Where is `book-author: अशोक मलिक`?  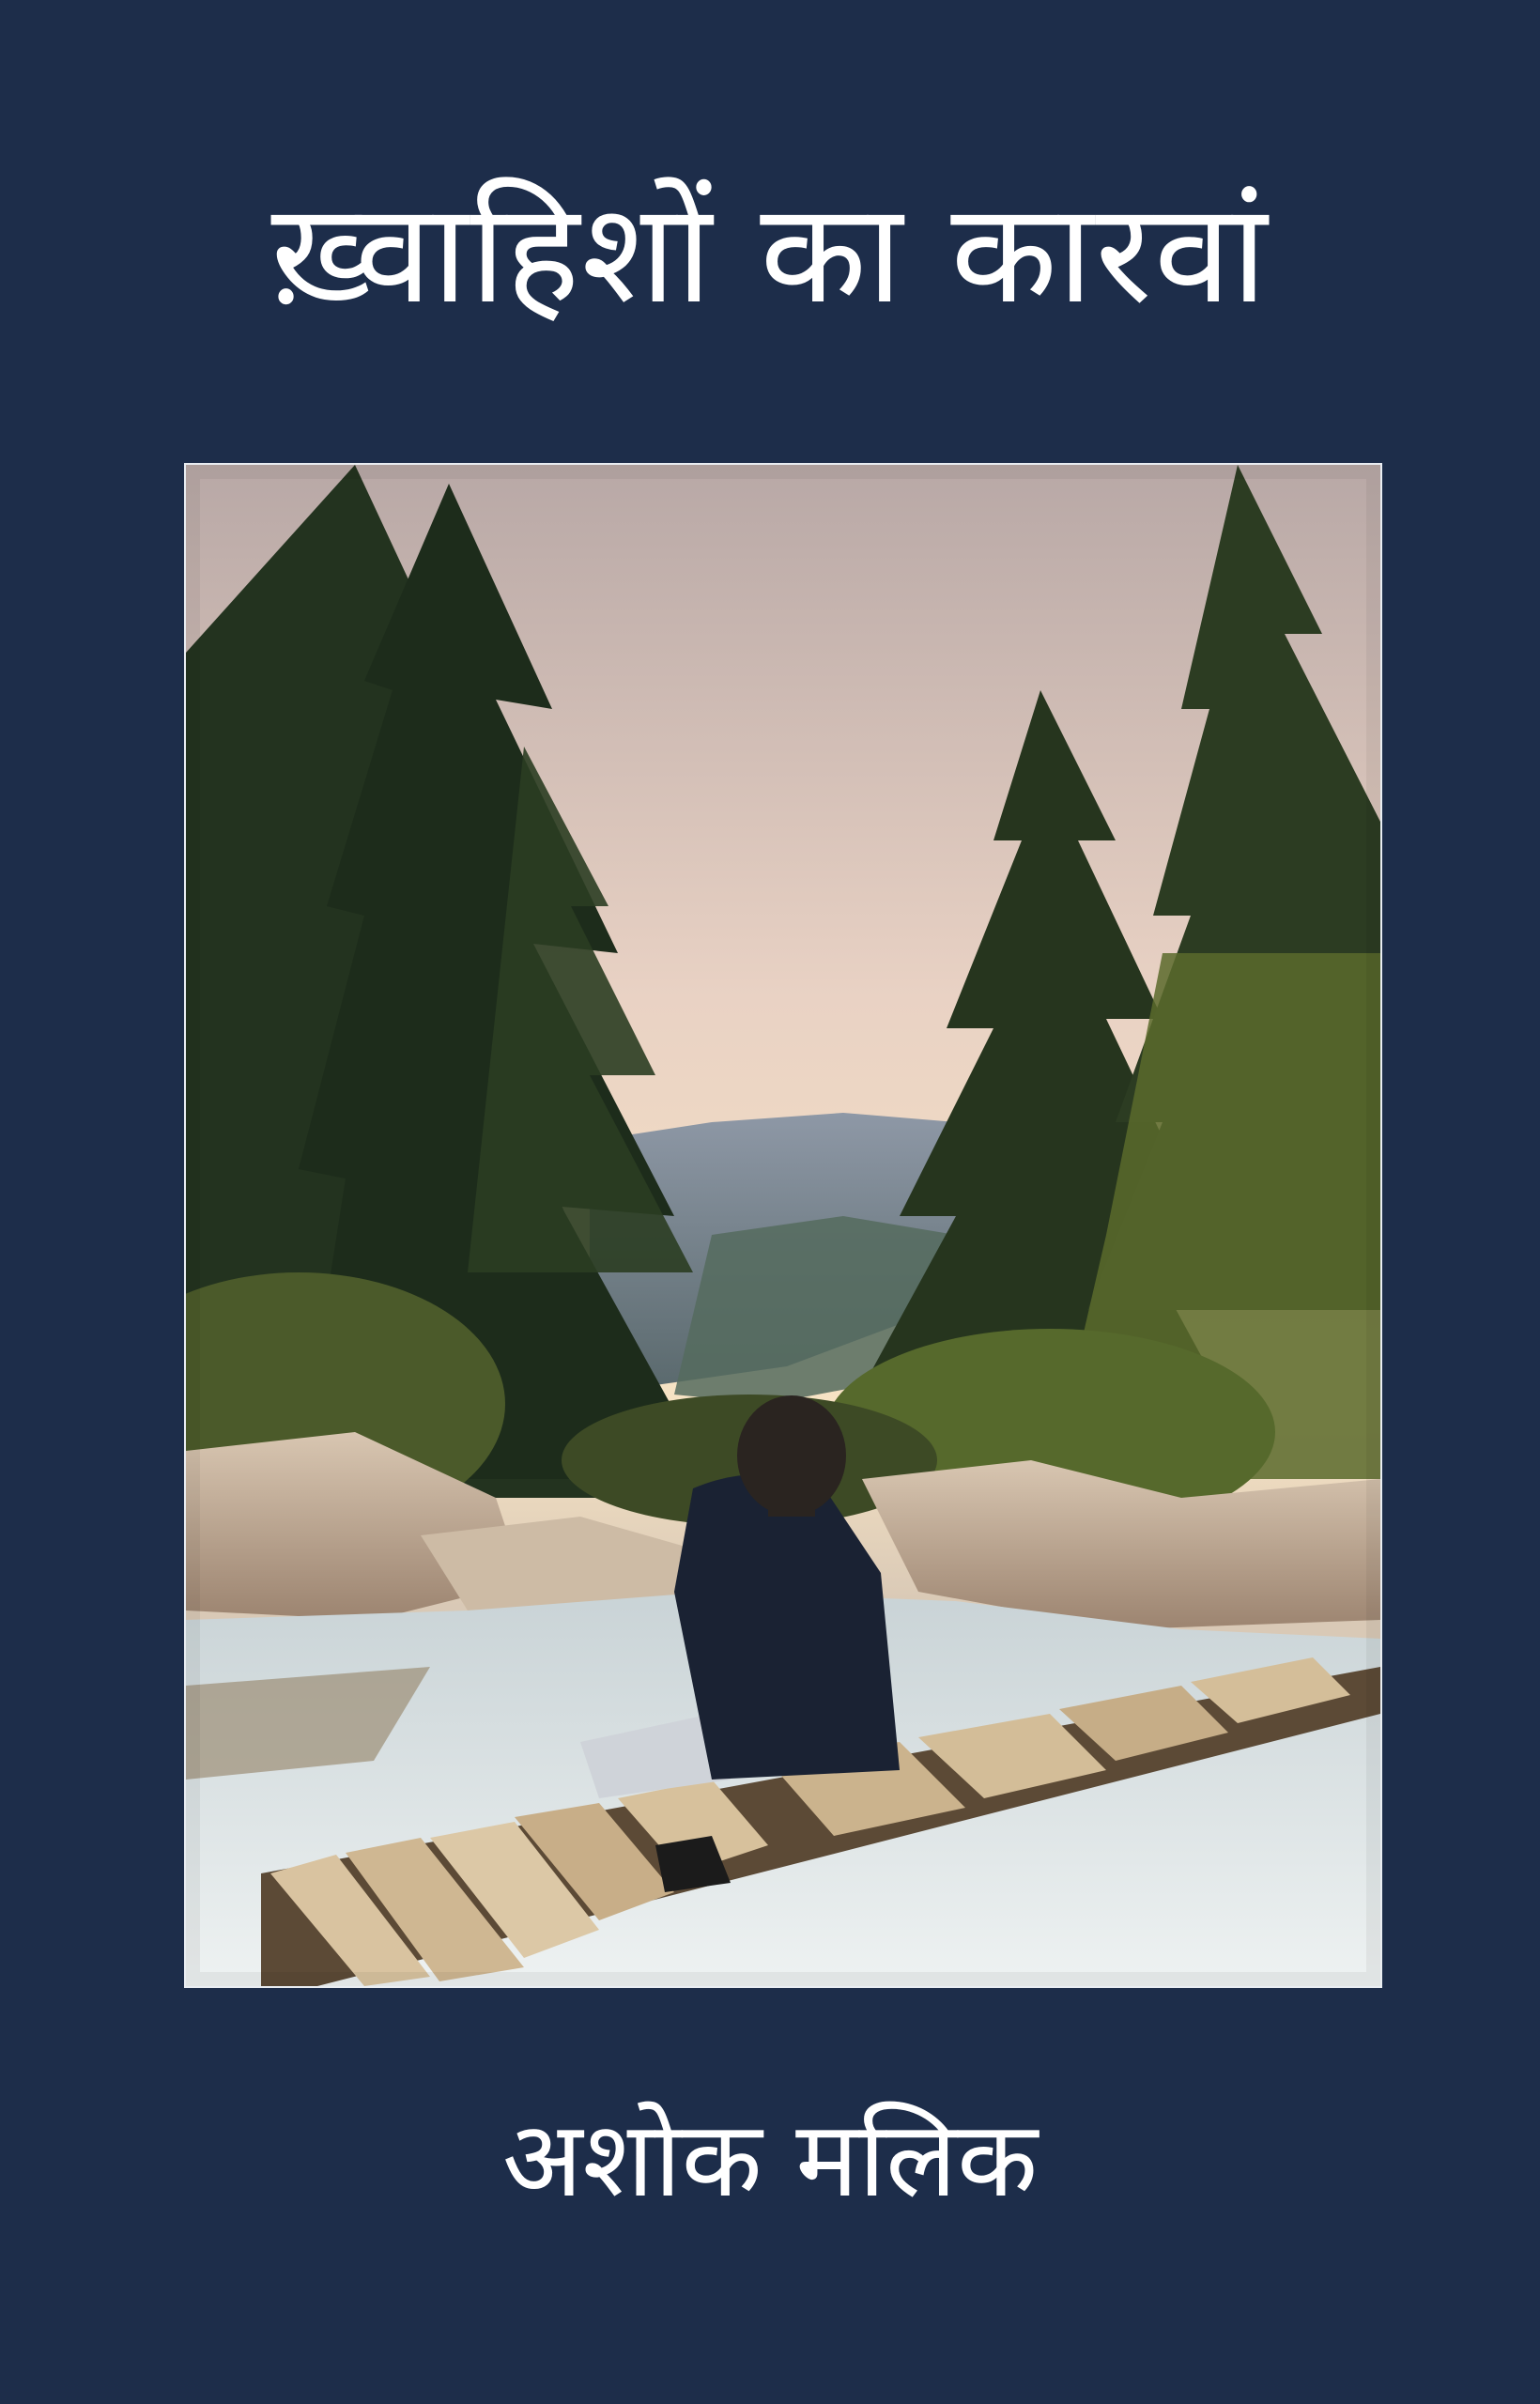
book-author: अशोक मलिक is located at coordinates (770, 2160).